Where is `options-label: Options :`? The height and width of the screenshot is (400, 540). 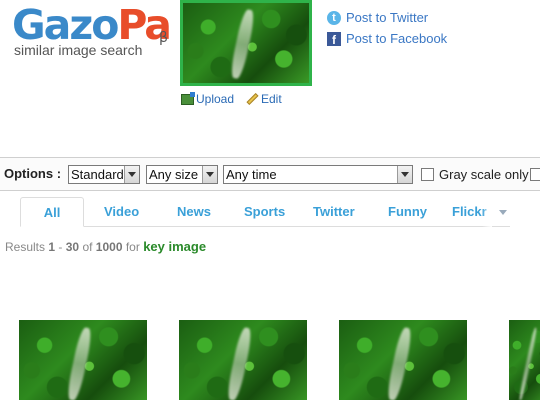 options-label: Options : is located at coordinates (33, 173).